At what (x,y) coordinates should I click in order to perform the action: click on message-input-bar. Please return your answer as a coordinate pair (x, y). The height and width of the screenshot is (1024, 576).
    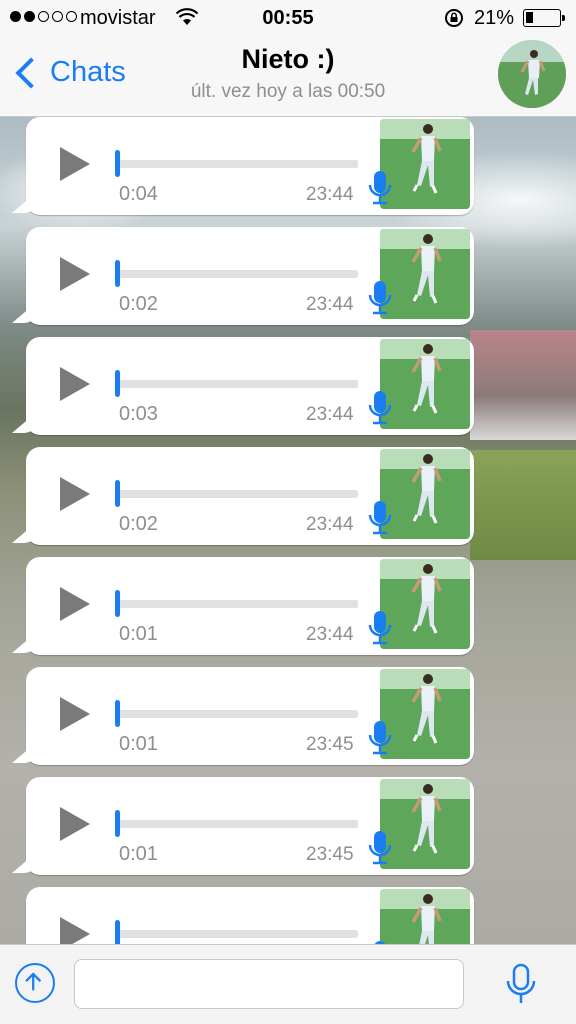
    Looking at the image, I should click on (288, 984).